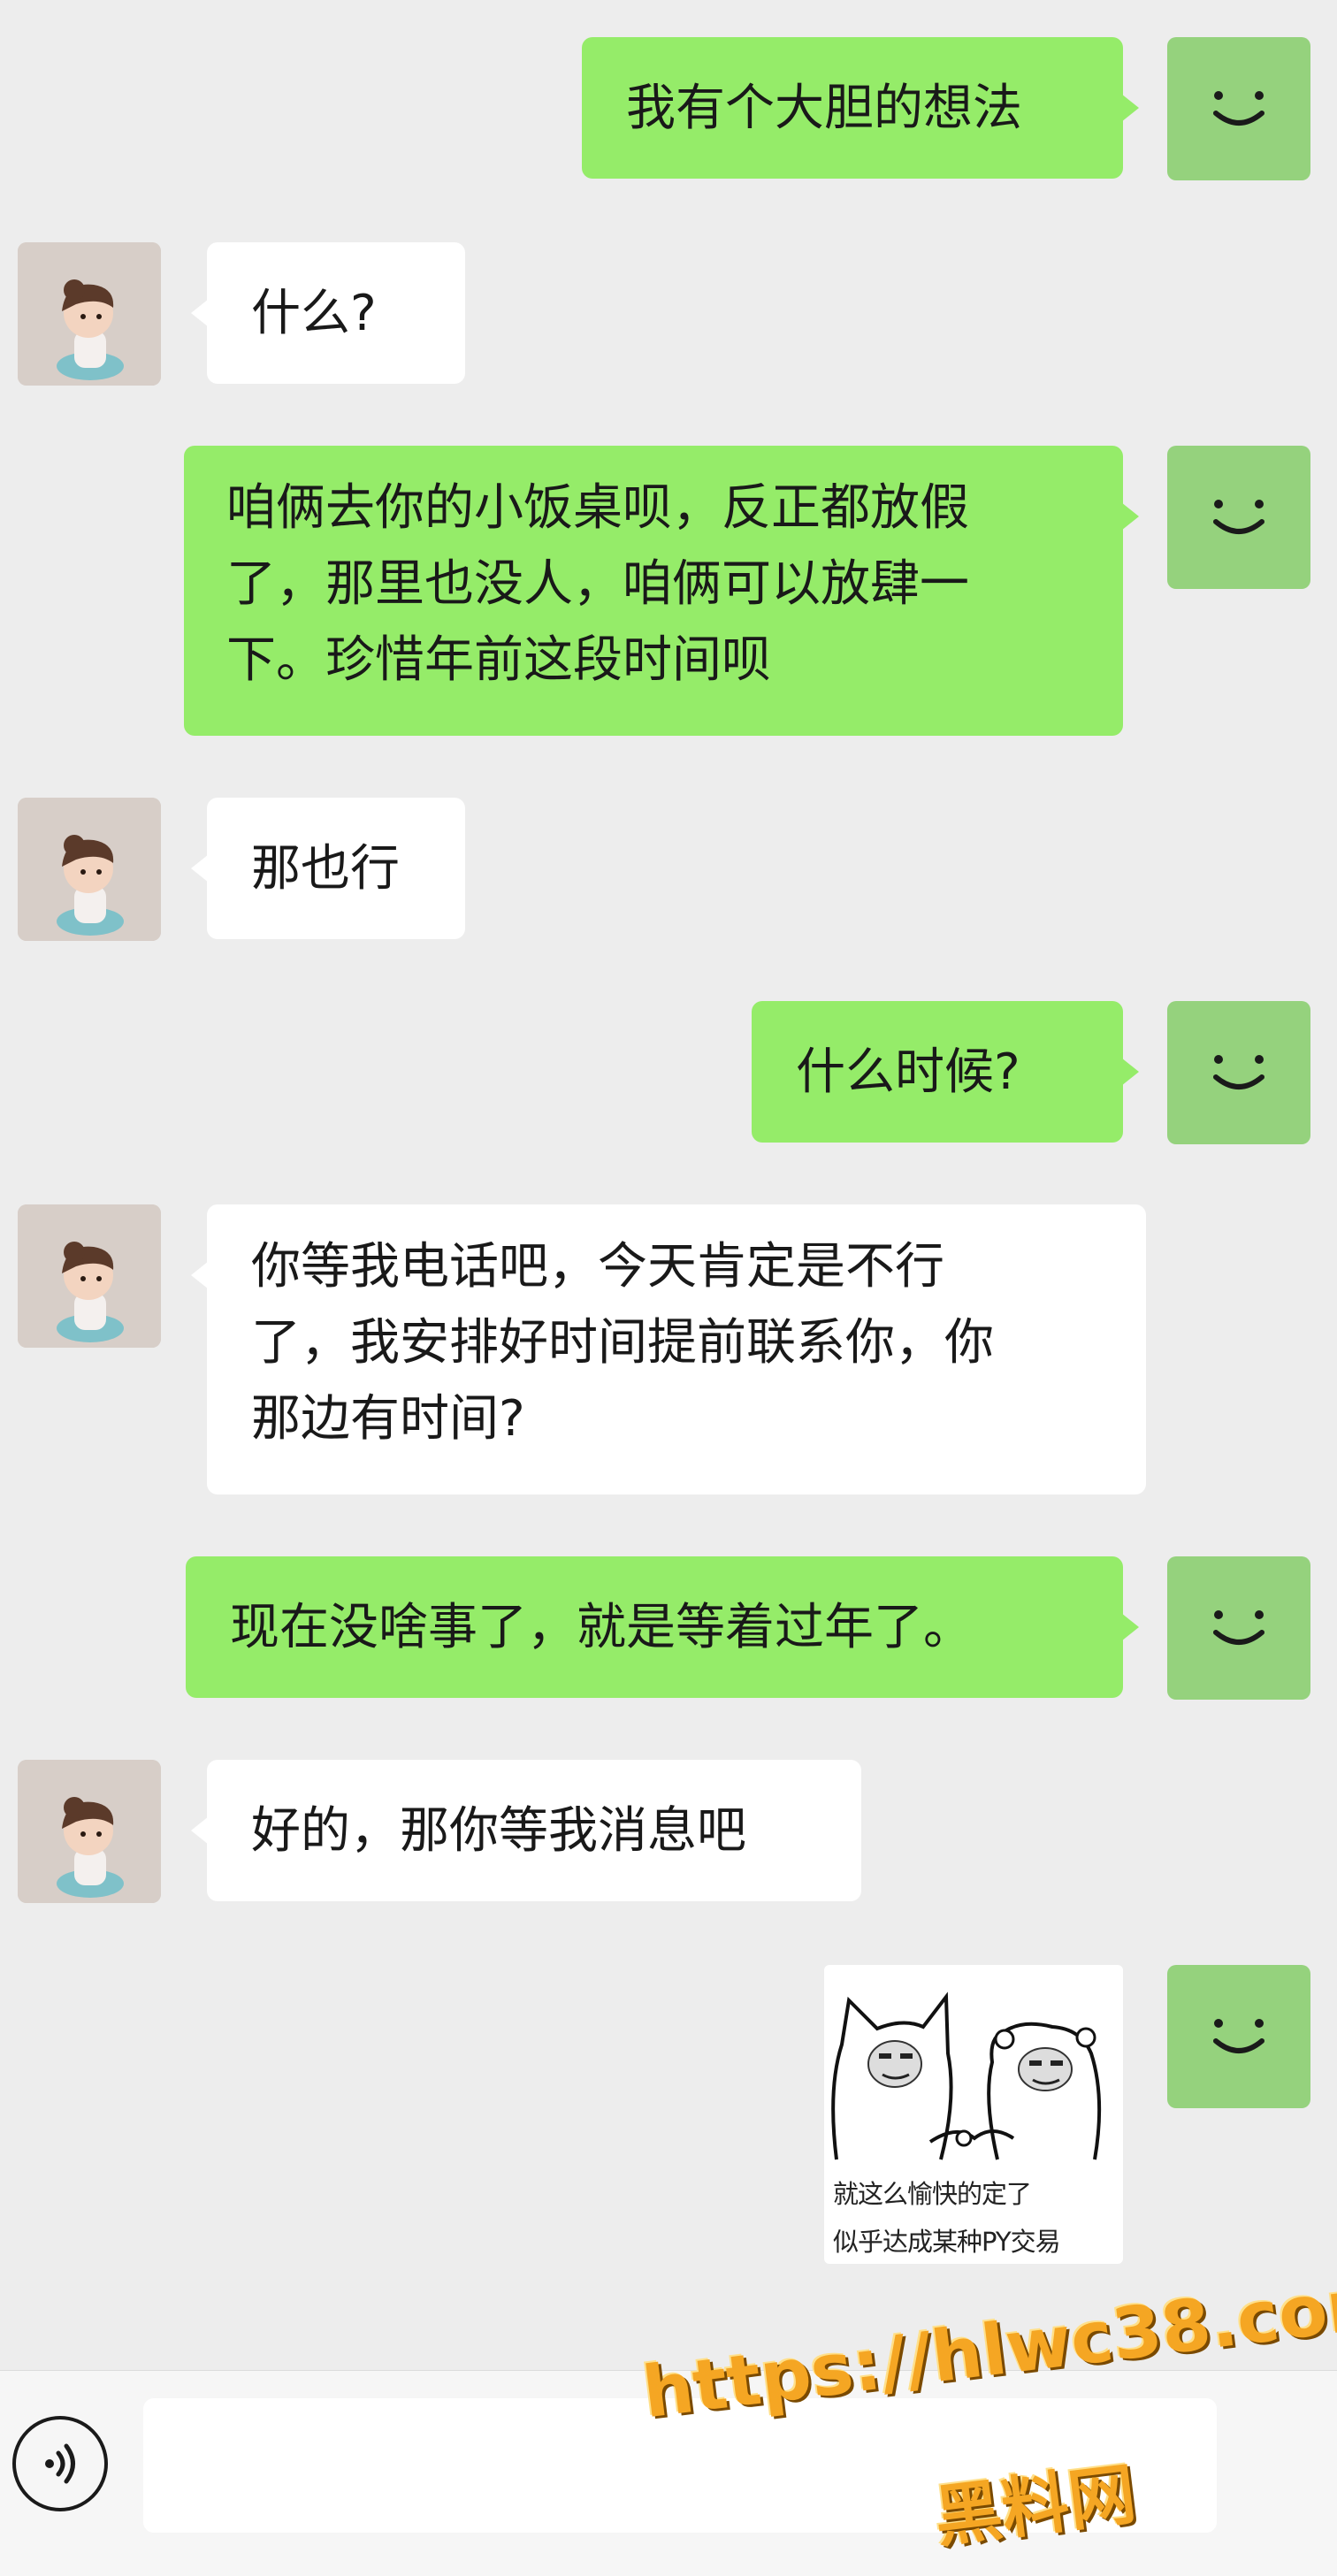 The width and height of the screenshot is (1337, 2576). What do you see at coordinates (388, 1419) in the screenshot?
I see `message-line: 那边有时间?` at bounding box center [388, 1419].